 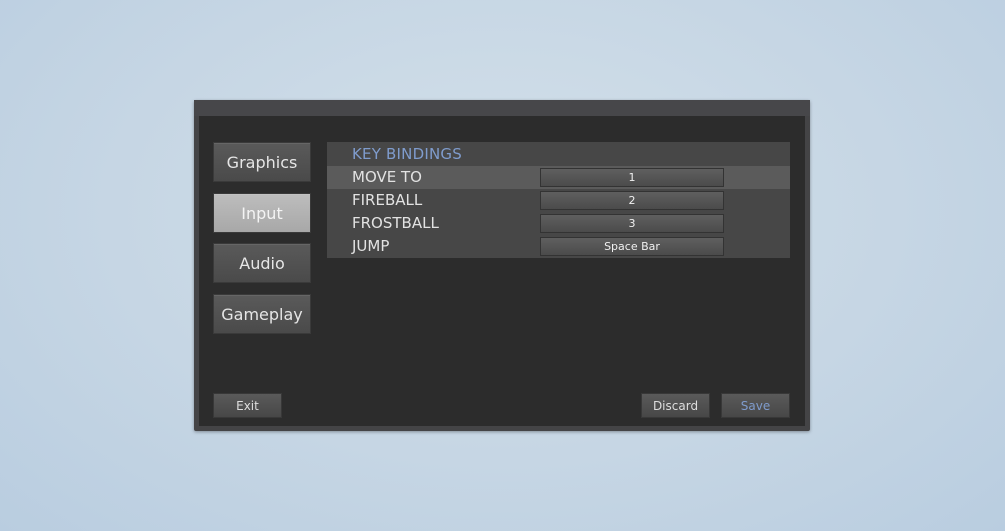 What do you see at coordinates (262, 213) in the screenshot?
I see `tab-input: Input` at bounding box center [262, 213].